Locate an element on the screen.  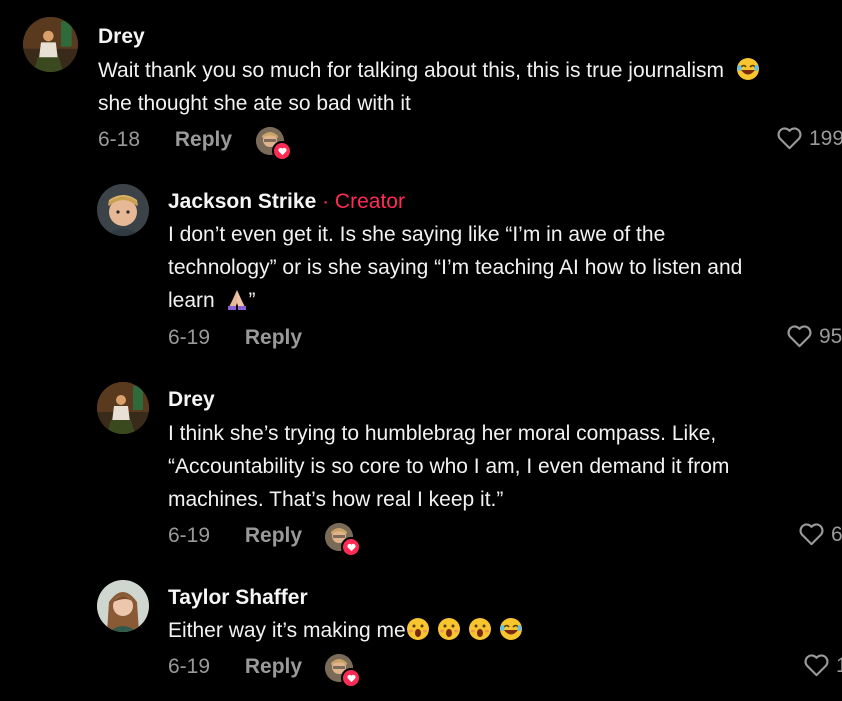
comment-author: Jackson Strike · Creator is located at coordinates (286, 202).